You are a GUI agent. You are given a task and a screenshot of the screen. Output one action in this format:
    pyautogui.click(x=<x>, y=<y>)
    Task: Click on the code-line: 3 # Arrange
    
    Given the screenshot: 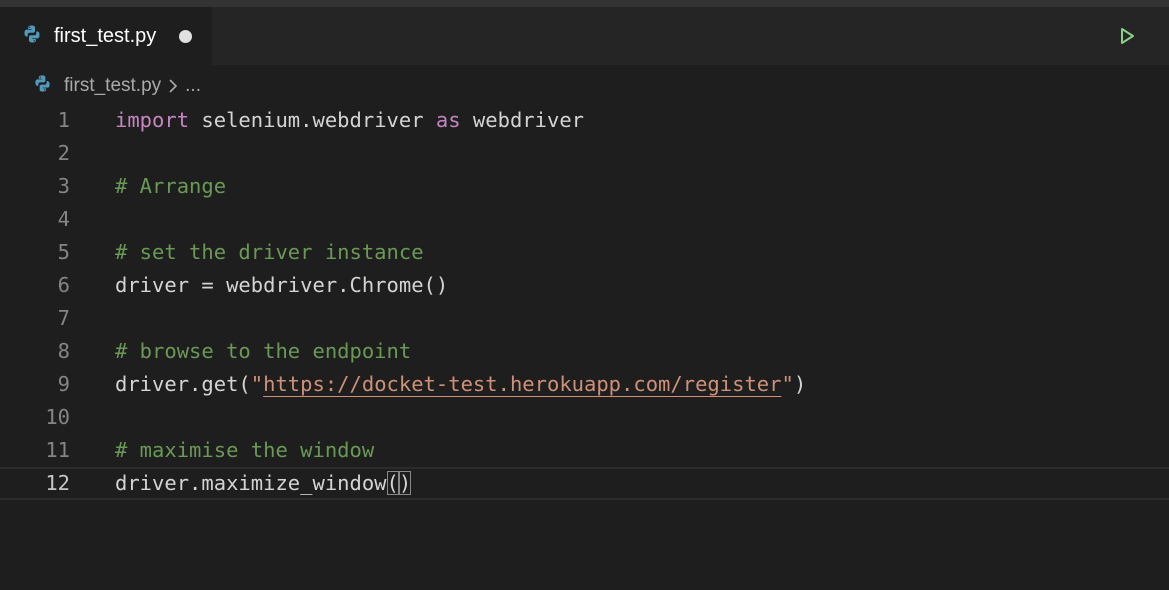 What is the action you would take?
    pyautogui.click(x=584, y=186)
    